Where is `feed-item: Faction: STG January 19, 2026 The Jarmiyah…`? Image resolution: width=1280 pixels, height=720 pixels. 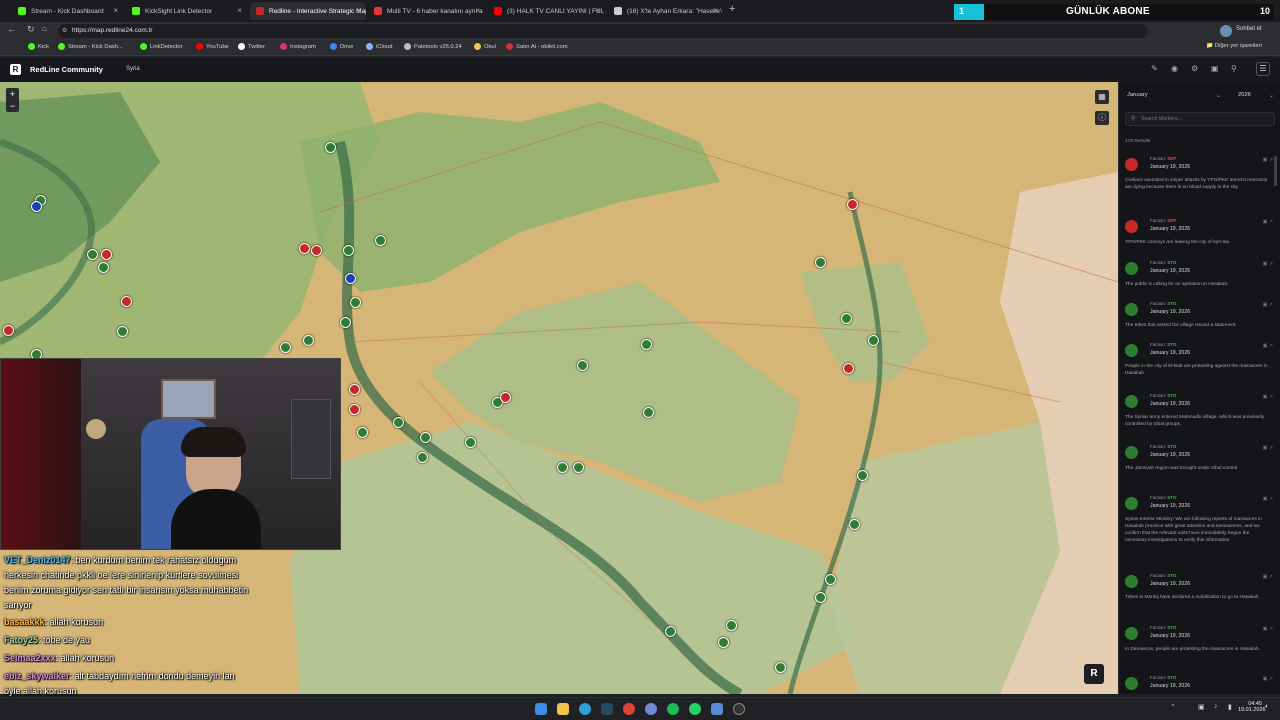 feed-item: Faction: STG January 19, 2026 The Jarmiyah… is located at coordinates (1198, 464).